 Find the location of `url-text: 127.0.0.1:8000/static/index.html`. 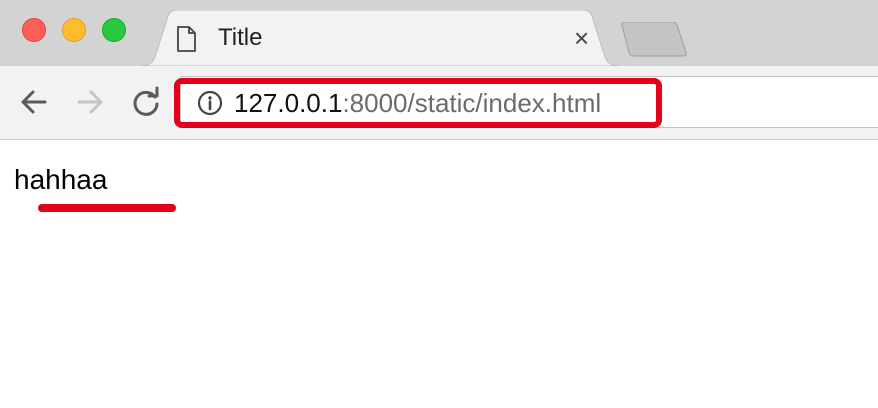

url-text: 127.0.0.1:8000/static/index.html is located at coordinates (417, 103).